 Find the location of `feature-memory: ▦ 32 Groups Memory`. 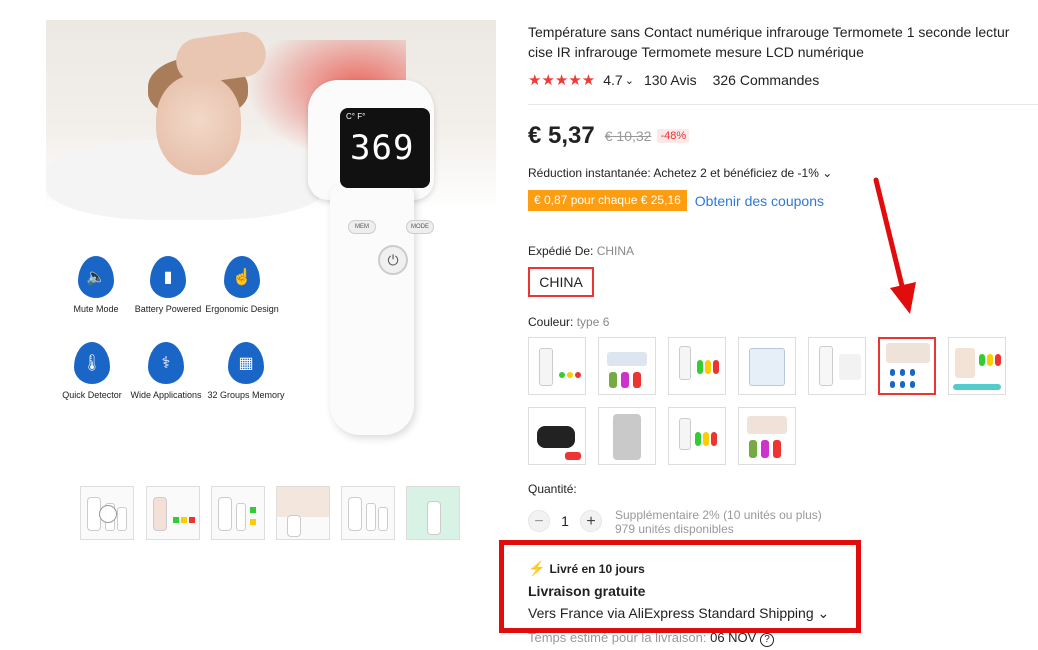

feature-memory: ▦ 32 Groups Memory is located at coordinates (246, 371).